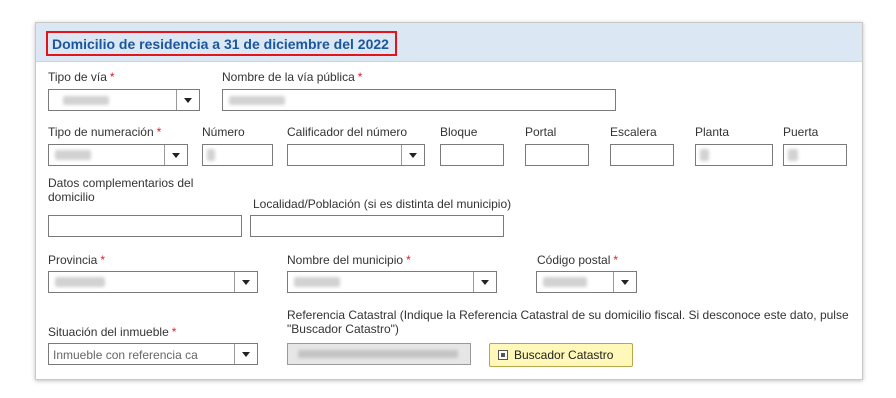 The image size is (896, 398). I want to click on situacion-label: Situación del inmueble *, so click(112, 332).